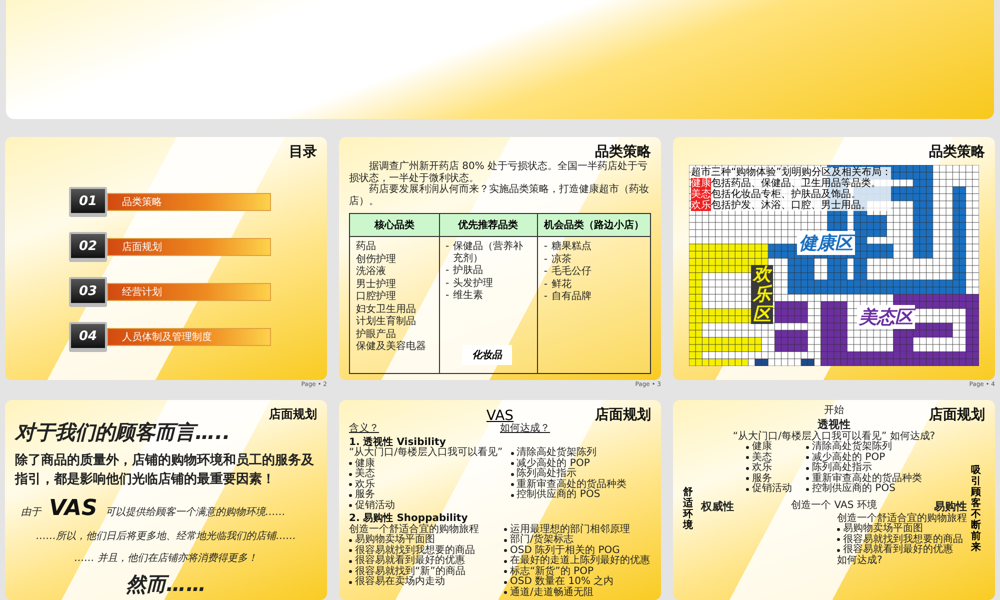  Describe the element at coordinates (834, 258) in the screenshot. I see `slide-thumbnail: 品类策略 超市三种“购物体验”划明购分区及相关布局： 健康包括药品、保健品、卫生用品等品类。 美态包括化妆品专柜、护肤品及饰品。 欢乐包括护发、沐浴、口腔、男士用品。 健康区 欢乐区 美态区` at that location.